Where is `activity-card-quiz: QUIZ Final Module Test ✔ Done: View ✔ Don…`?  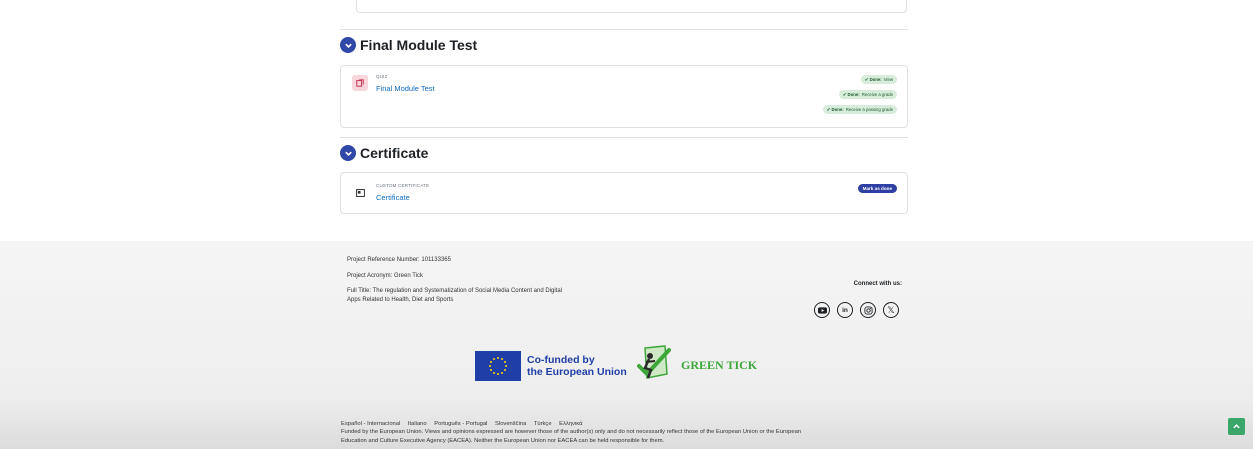 activity-card-quiz: QUIZ Final Module Test ✔ Done: View ✔ Don… is located at coordinates (624, 96).